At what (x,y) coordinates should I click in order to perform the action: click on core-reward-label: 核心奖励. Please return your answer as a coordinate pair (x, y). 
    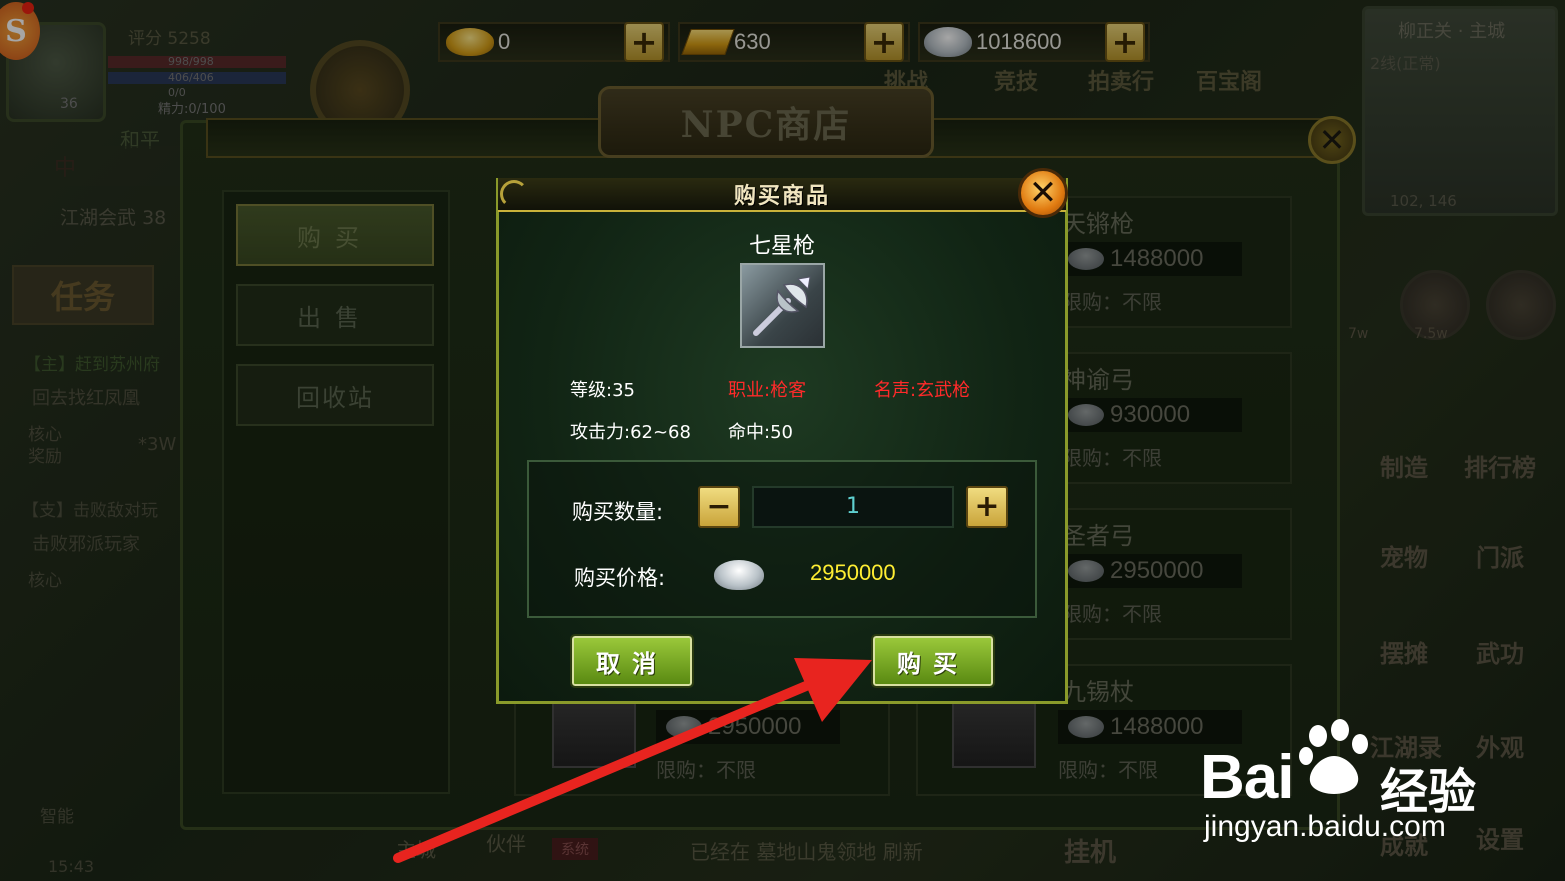
    Looking at the image, I should click on (45, 446).